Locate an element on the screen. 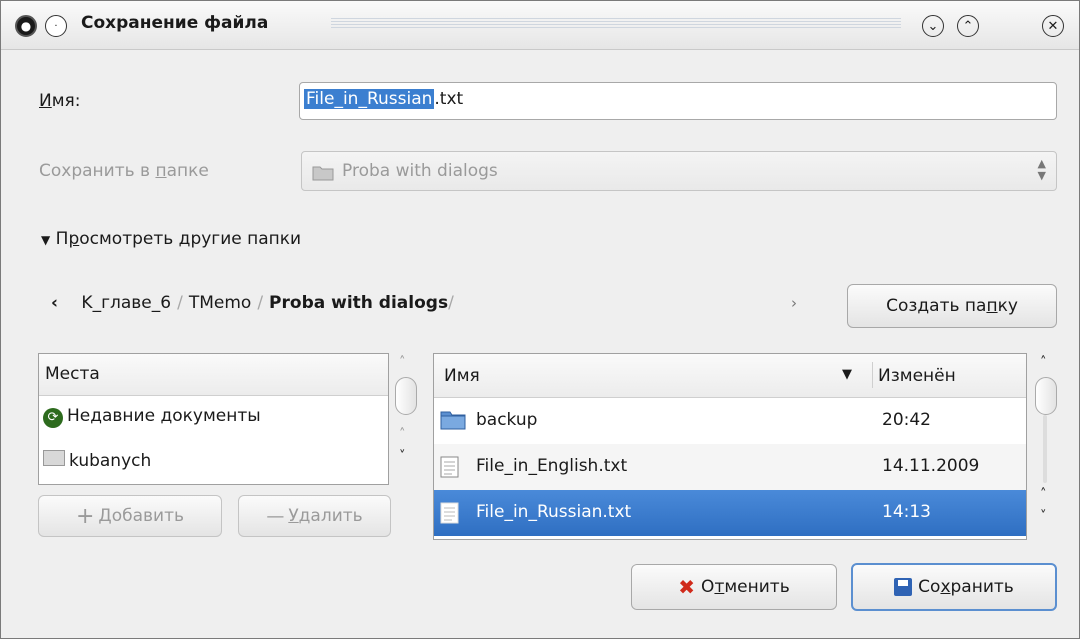  breadcrumb-forward-icon: › is located at coordinates (794, 303).